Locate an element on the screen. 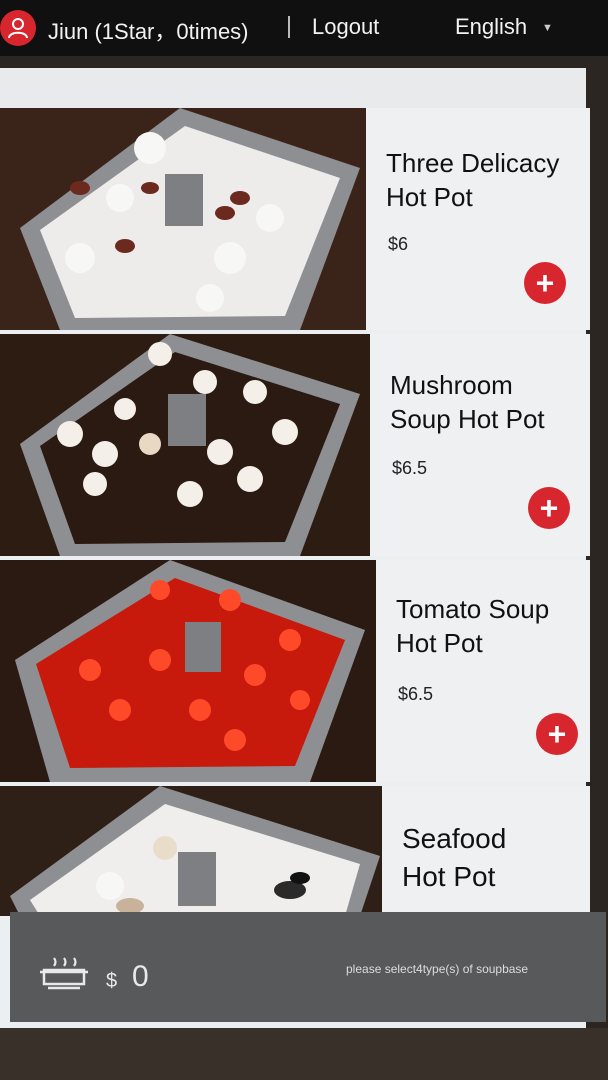 The height and width of the screenshot is (1080, 608). chevron-down-icon: ▼ is located at coordinates (547, 28).